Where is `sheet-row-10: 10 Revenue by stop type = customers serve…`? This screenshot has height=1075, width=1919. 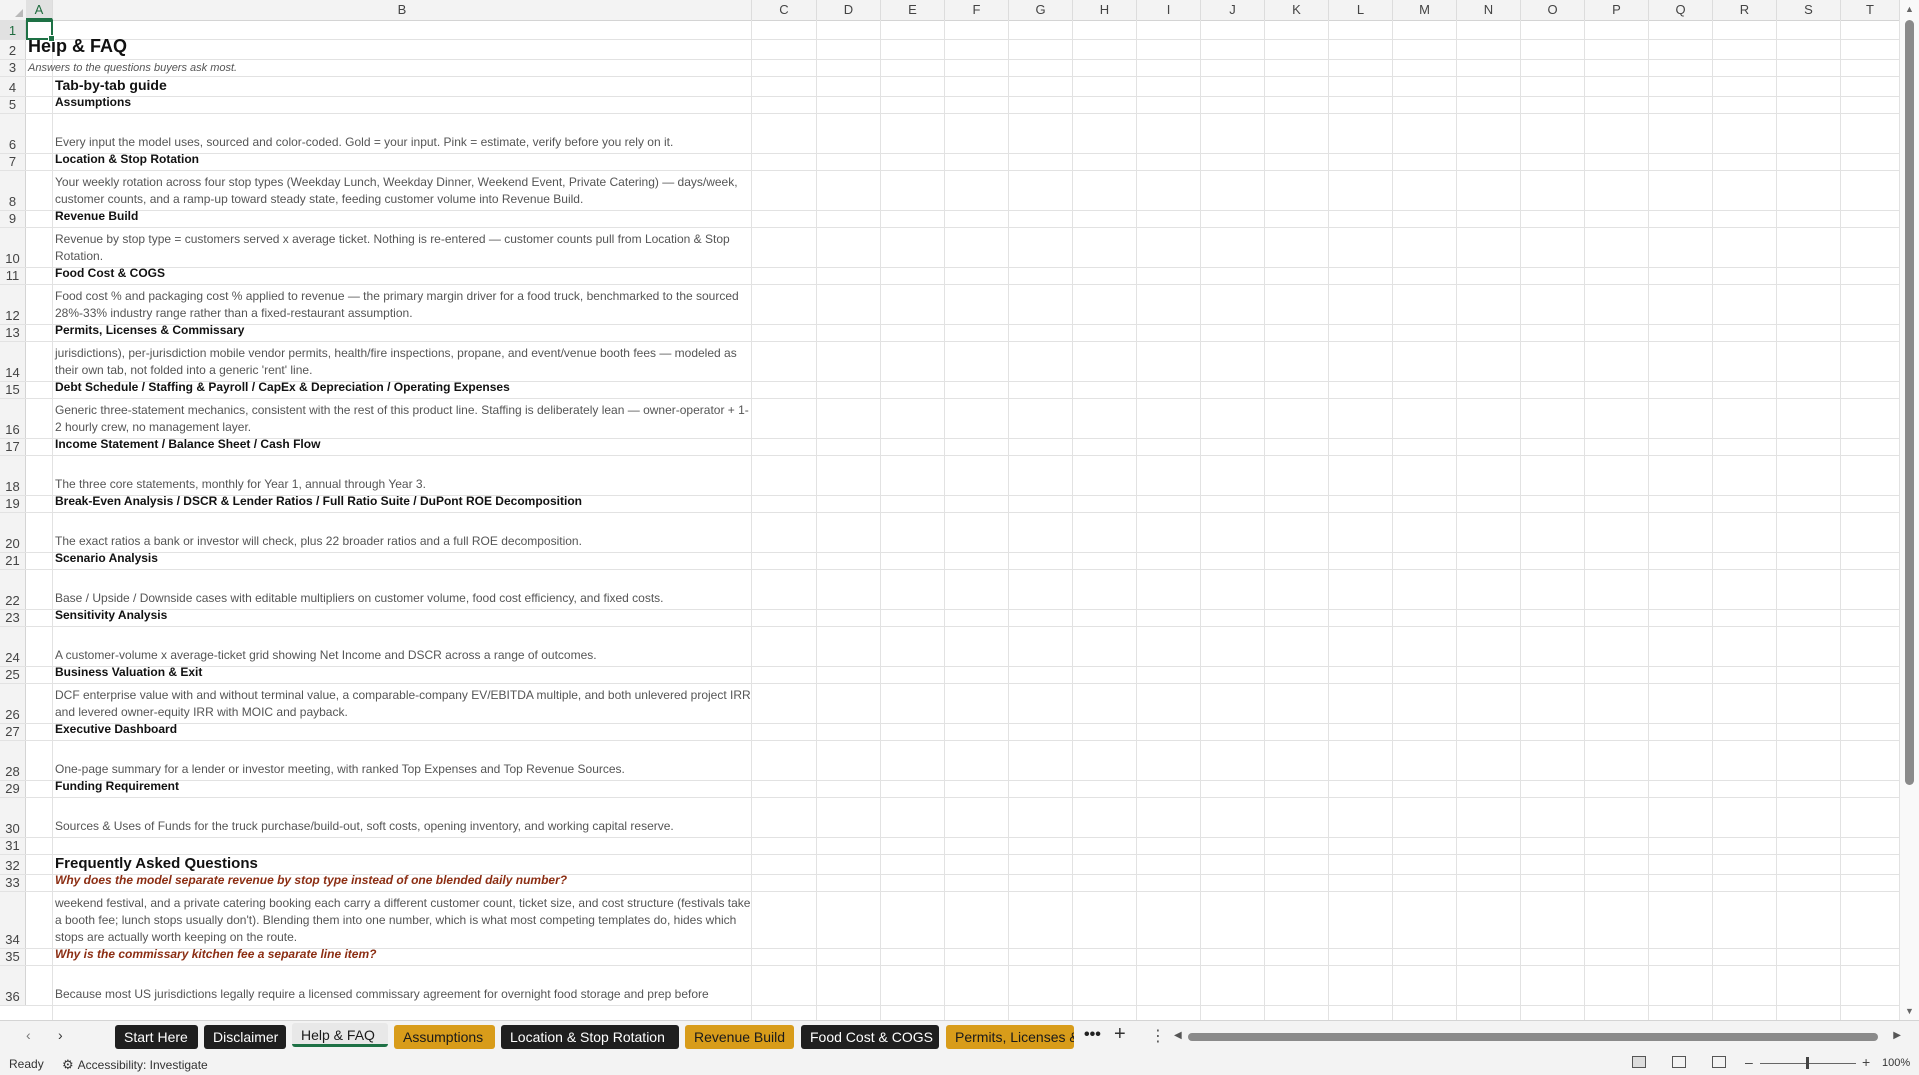
sheet-row-10: 10 Revenue by stop type = customers serve… is located at coordinates (950, 248).